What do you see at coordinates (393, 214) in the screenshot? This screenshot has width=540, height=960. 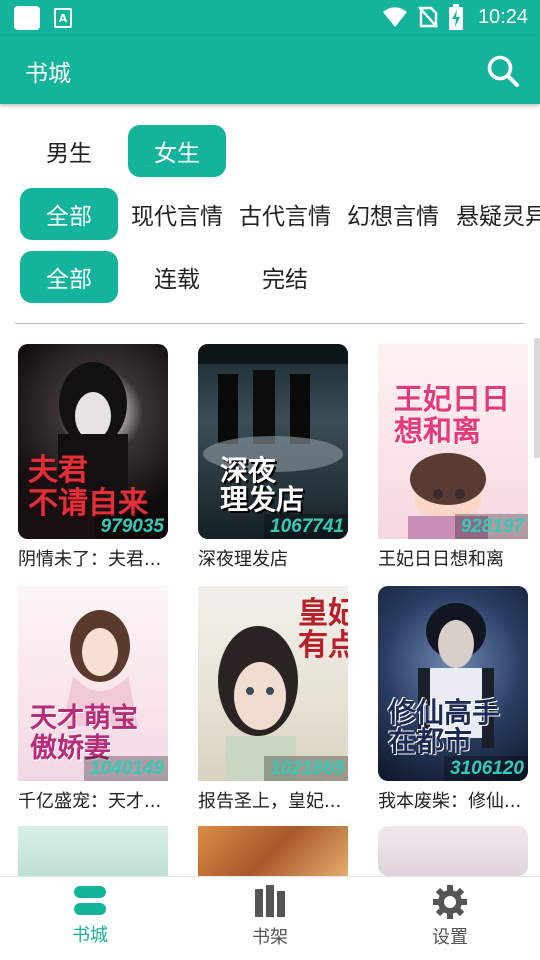 I see `category-fantasy-romance: 幻想言情` at bounding box center [393, 214].